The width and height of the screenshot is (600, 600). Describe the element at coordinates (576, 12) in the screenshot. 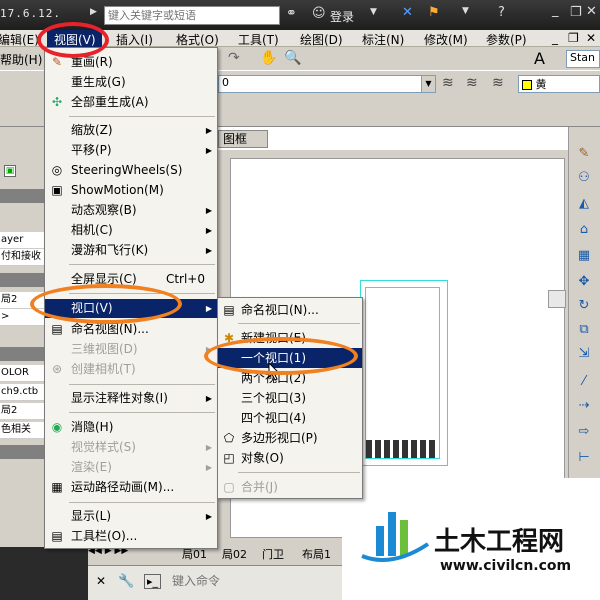

I see `restore-icon: ❐` at that location.